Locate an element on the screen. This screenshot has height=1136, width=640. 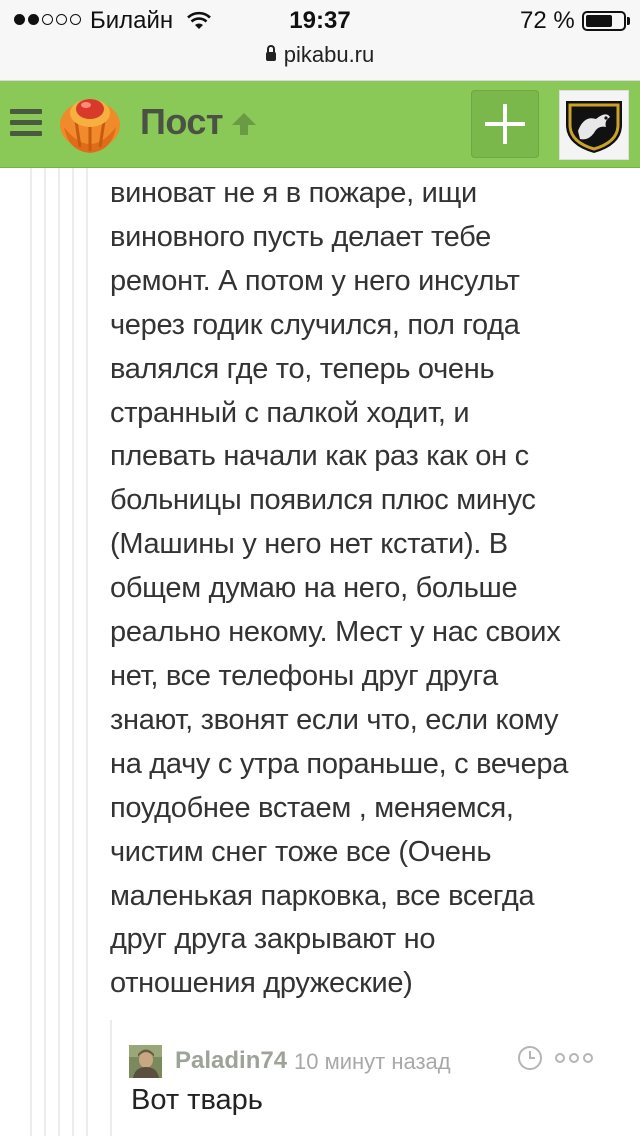
comment-line: чистим снег тоже все (Очень is located at coordinates (301, 851).